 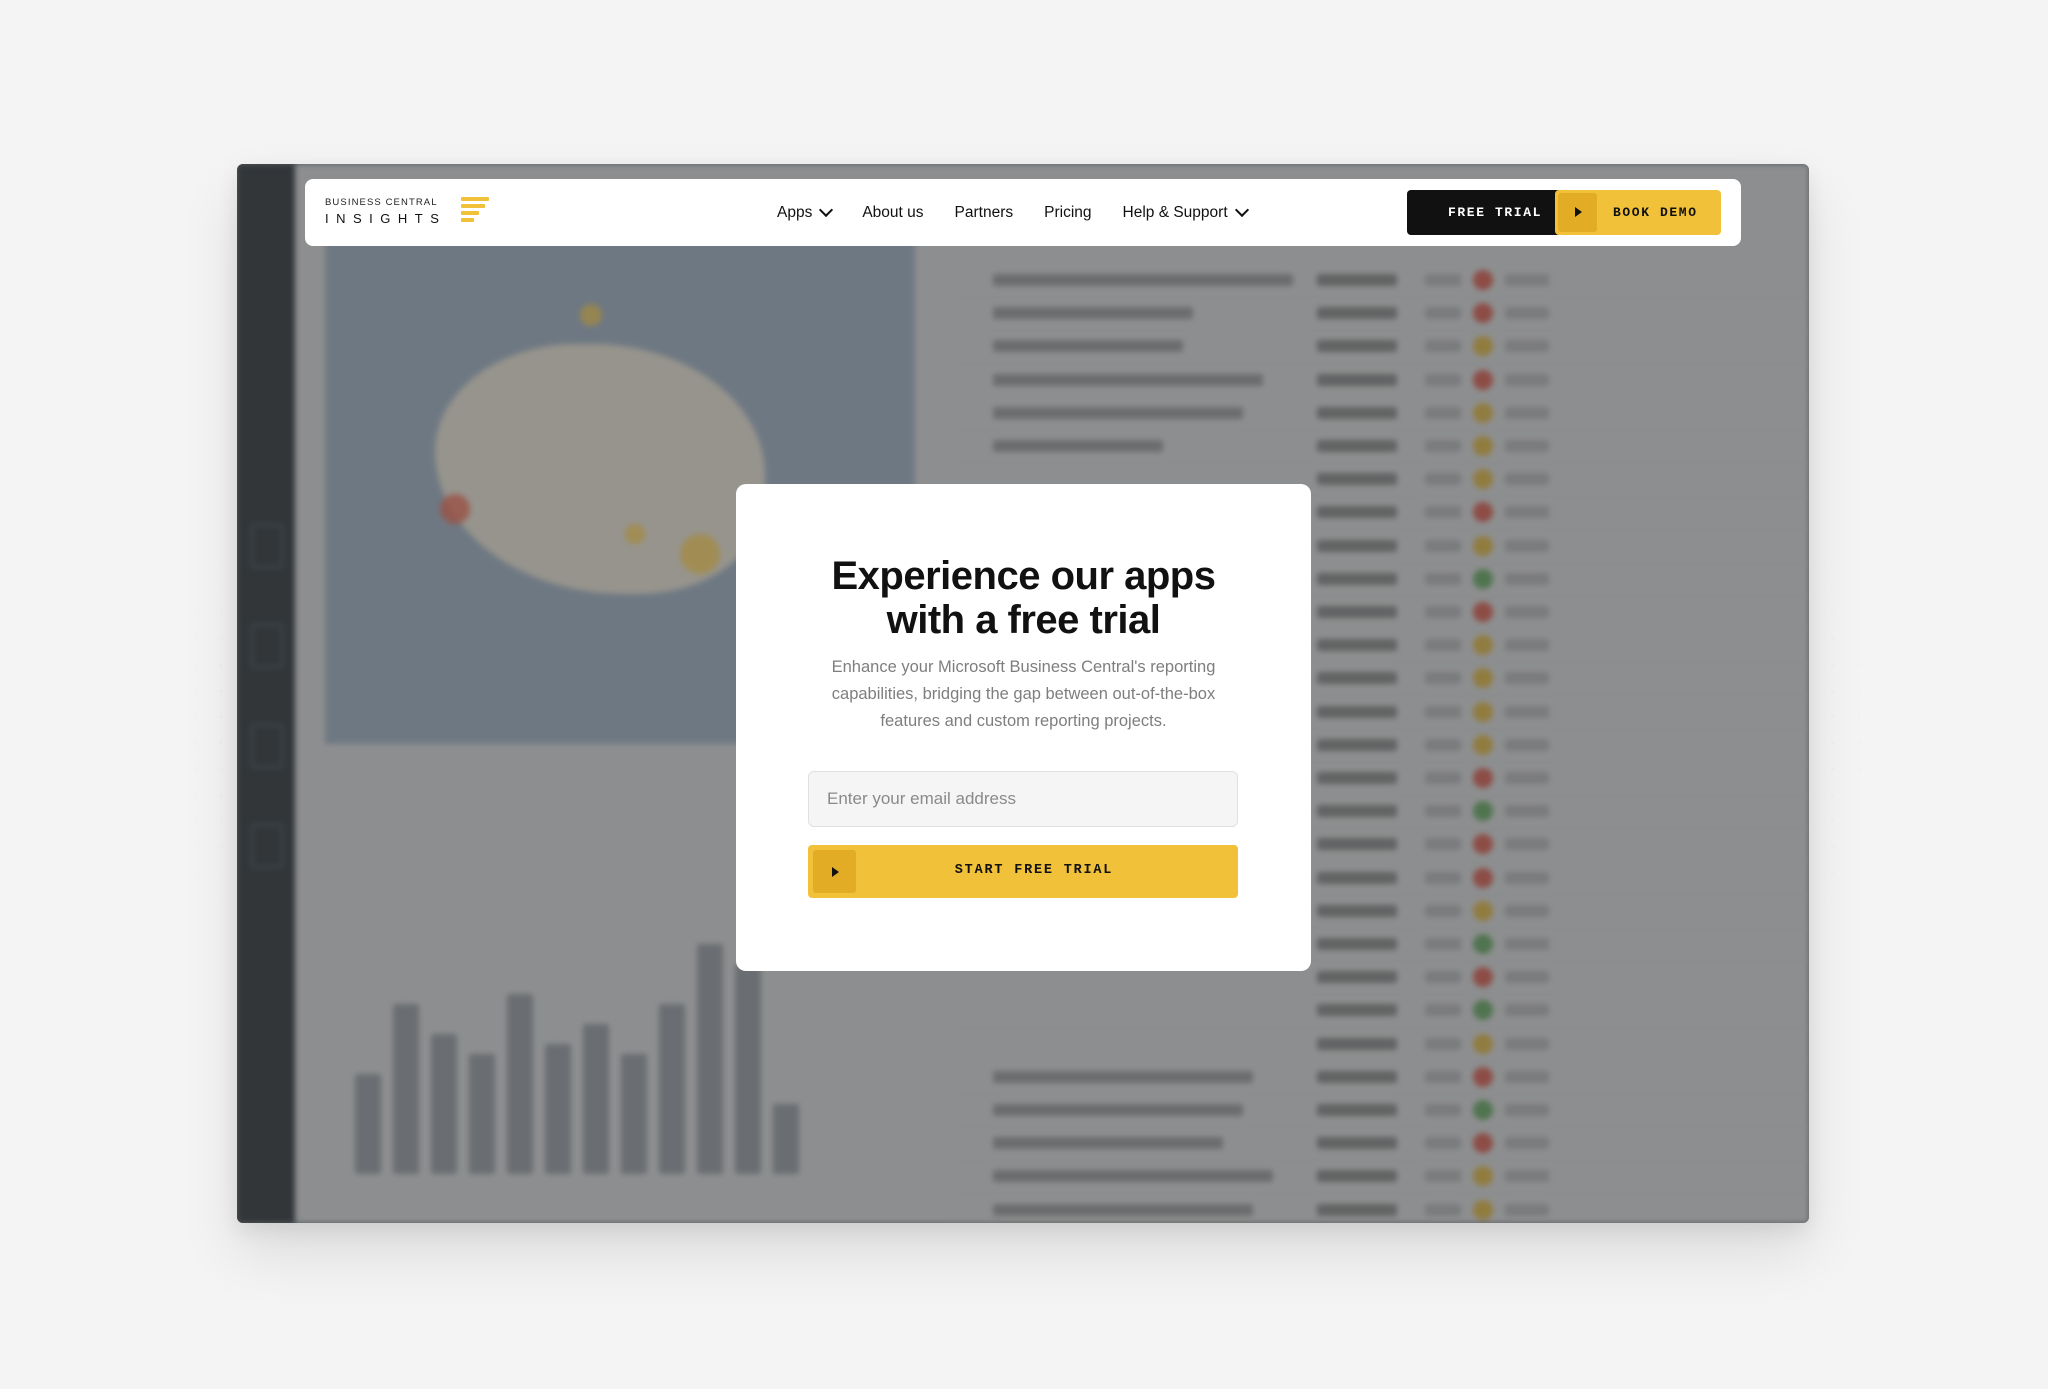 I want to click on play-icon, so click(x=1577, y=212).